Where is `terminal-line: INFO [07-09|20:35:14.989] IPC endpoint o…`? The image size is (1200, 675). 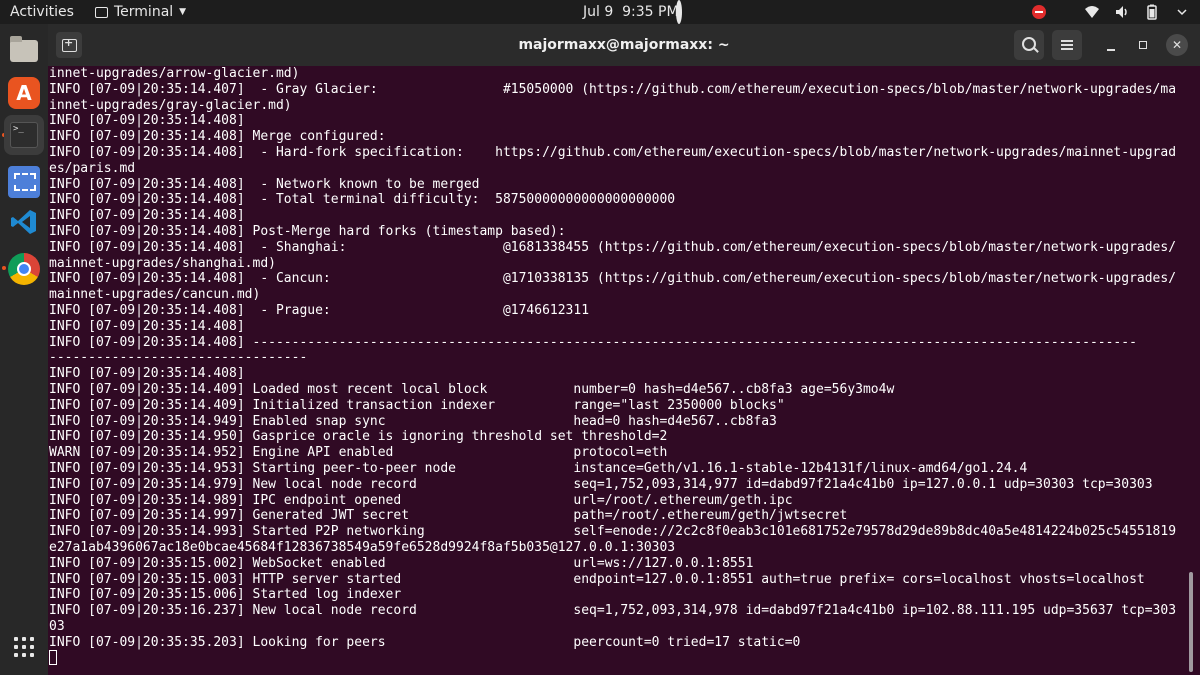
terminal-line: INFO [07-09|20:35:14.989] IPC endpoint o… is located at coordinates (421, 500).